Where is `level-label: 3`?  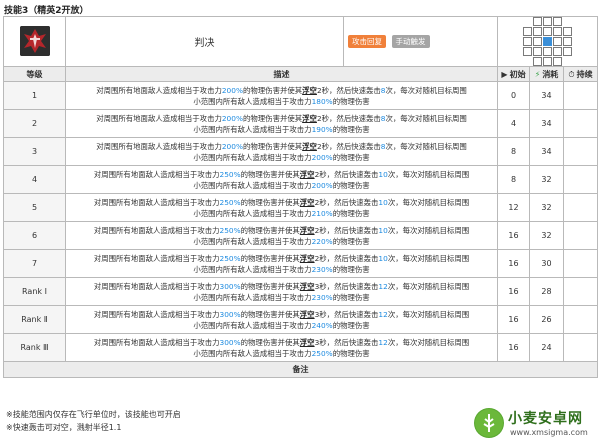 level-label: 3 is located at coordinates (34, 151).